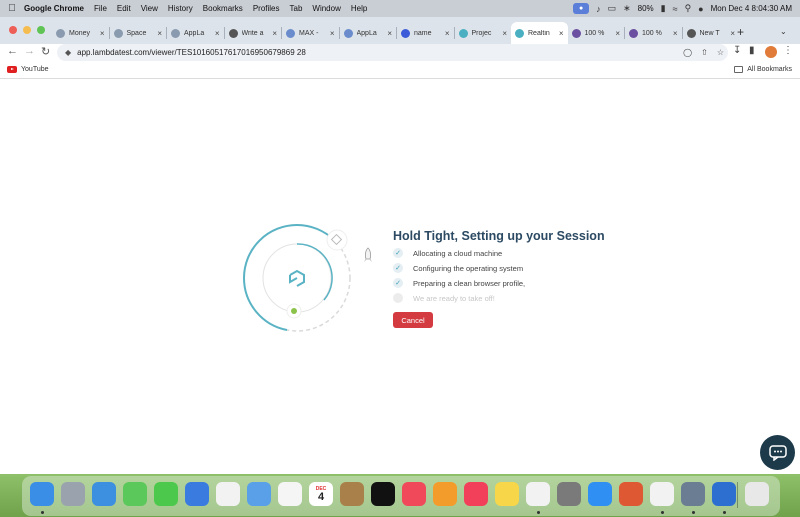 Image resolution: width=800 pixels, height=517 pixels. What do you see at coordinates (42, 494) in the screenshot?
I see `finder-icon` at bounding box center [42, 494].